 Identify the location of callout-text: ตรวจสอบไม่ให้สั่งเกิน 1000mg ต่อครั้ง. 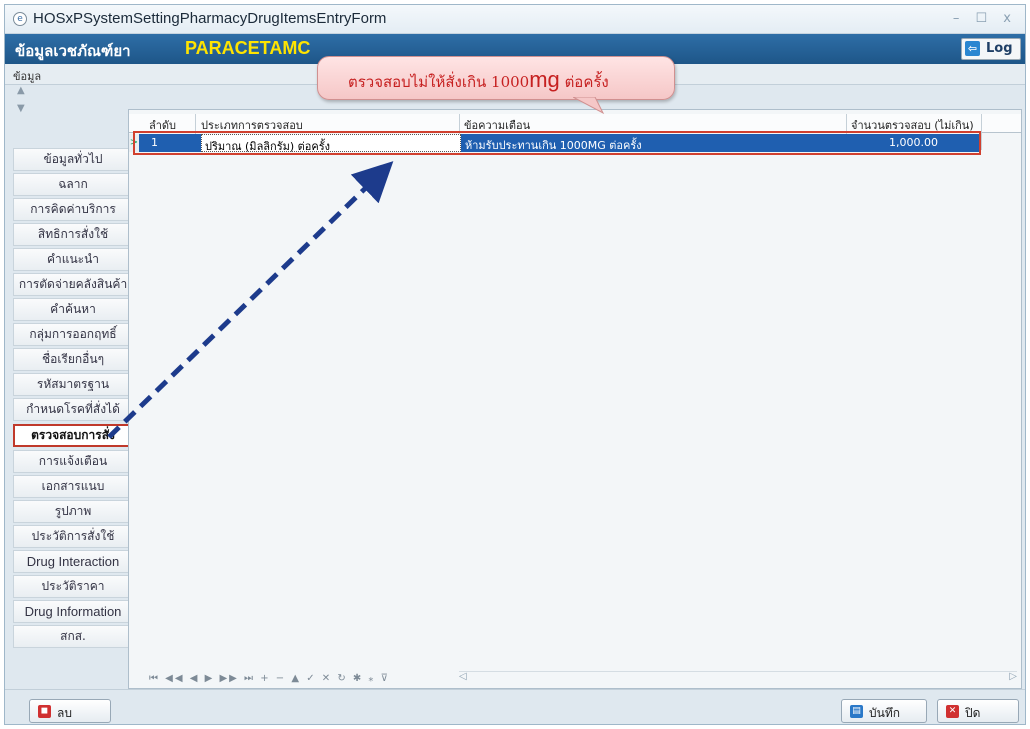
(478, 80).